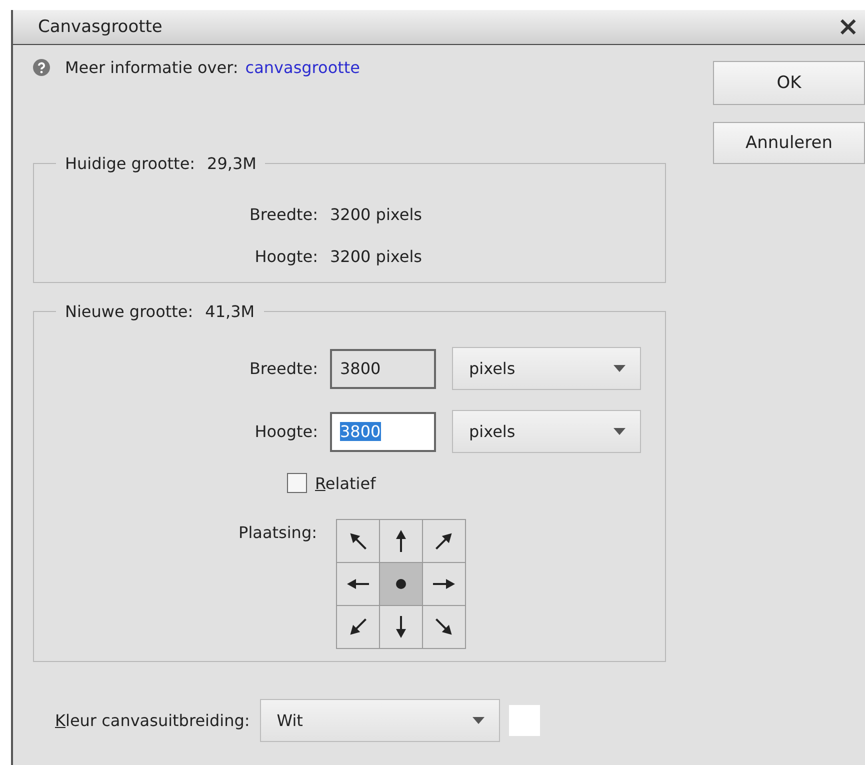 This screenshot has width=865, height=765. Describe the element at coordinates (278, 533) in the screenshot. I see `anchor-label: Plaatsing:` at that location.